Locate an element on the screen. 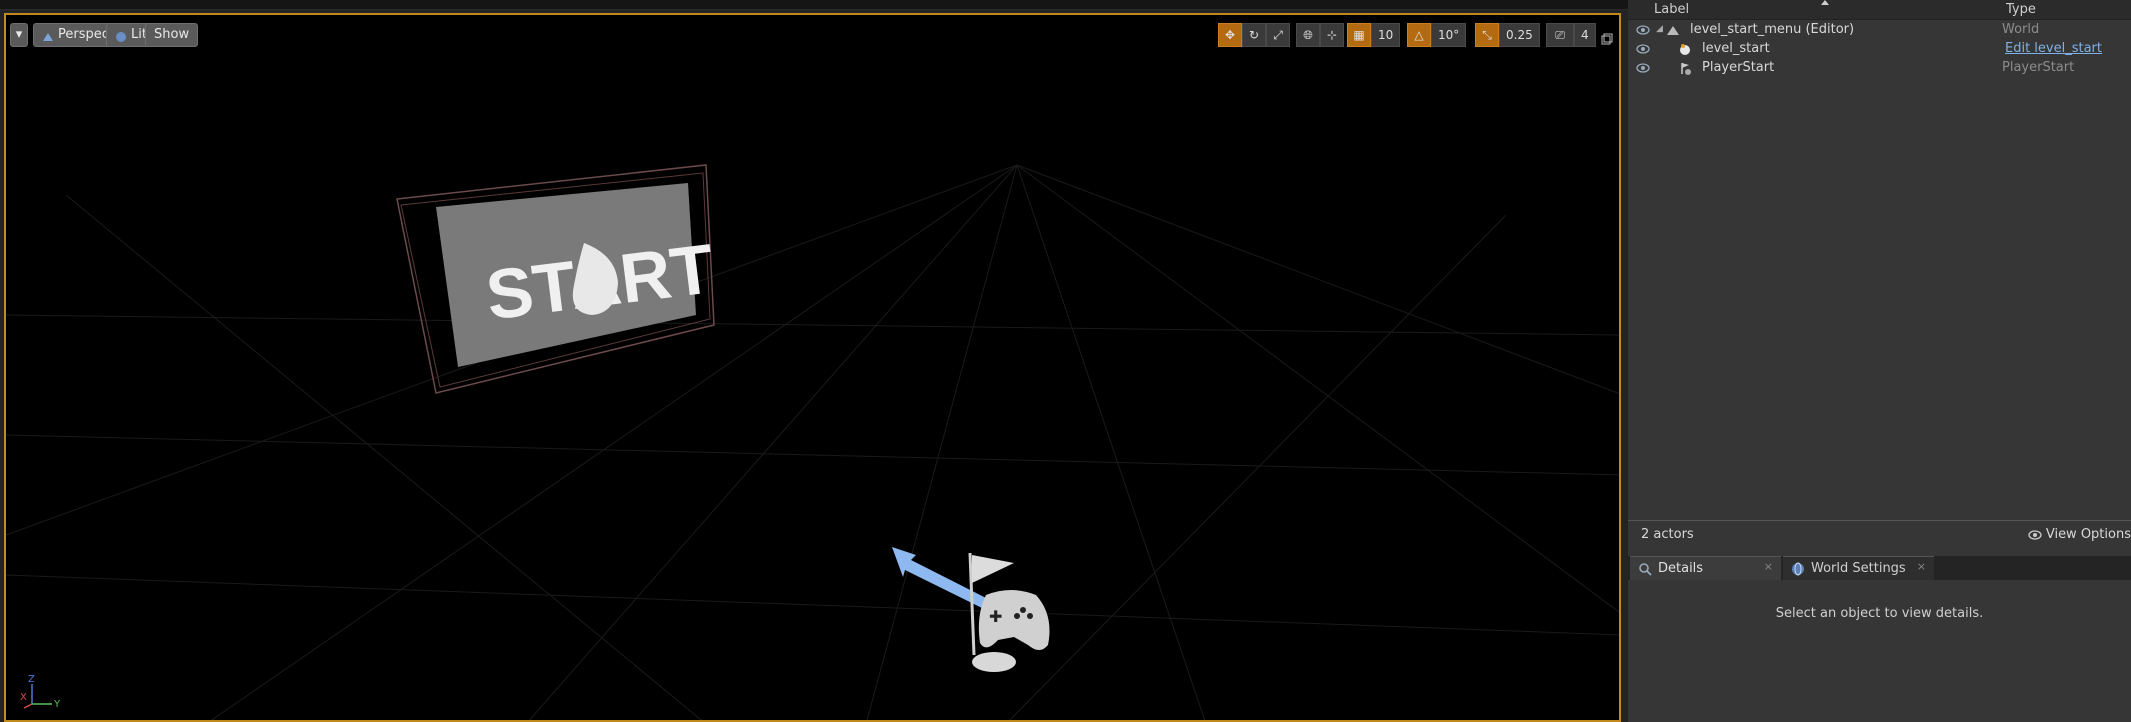 This screenshot has width=2131, height=722. grid-snap-icon: ▦ is located at coordinates (1359, 35).